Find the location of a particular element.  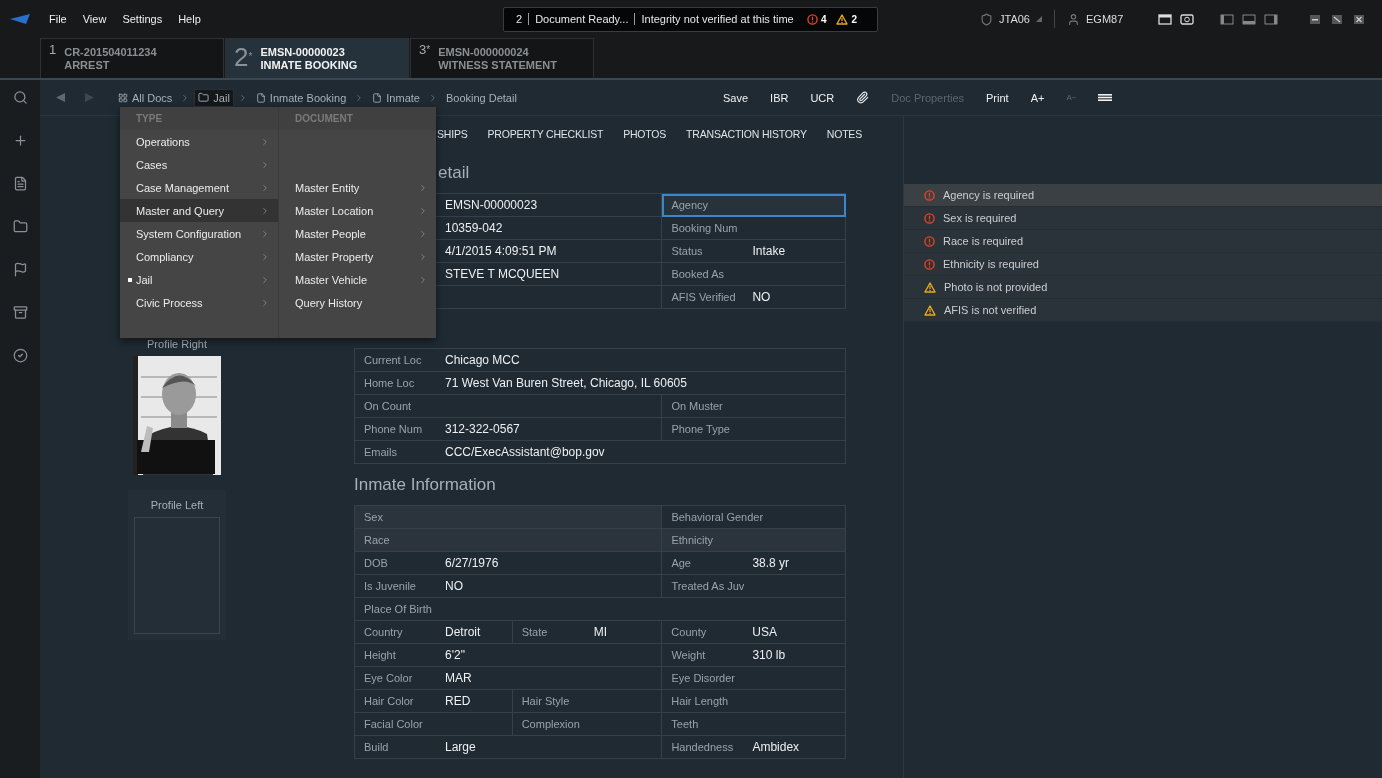

form-cell: Booked As is located at coordinates (754, 274).